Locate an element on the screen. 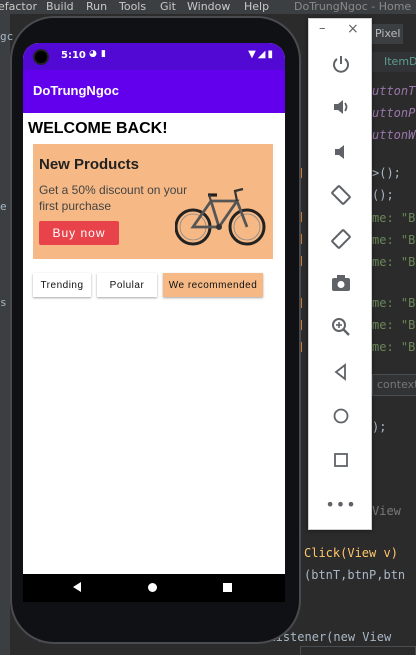 The width and height of the screenshot is (416, 655). parameter-hint: context is located at coordinates (394, 385).